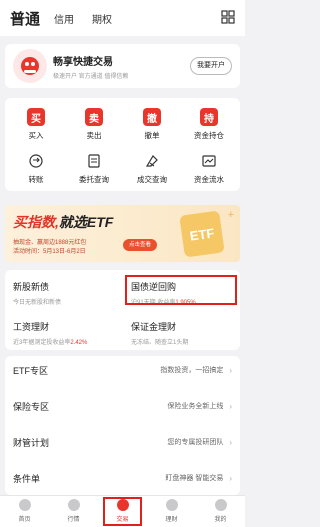 This screenshot has width=320, height=527. I want to click on holdings-button: 持 资金持仓, so click(209, 124).